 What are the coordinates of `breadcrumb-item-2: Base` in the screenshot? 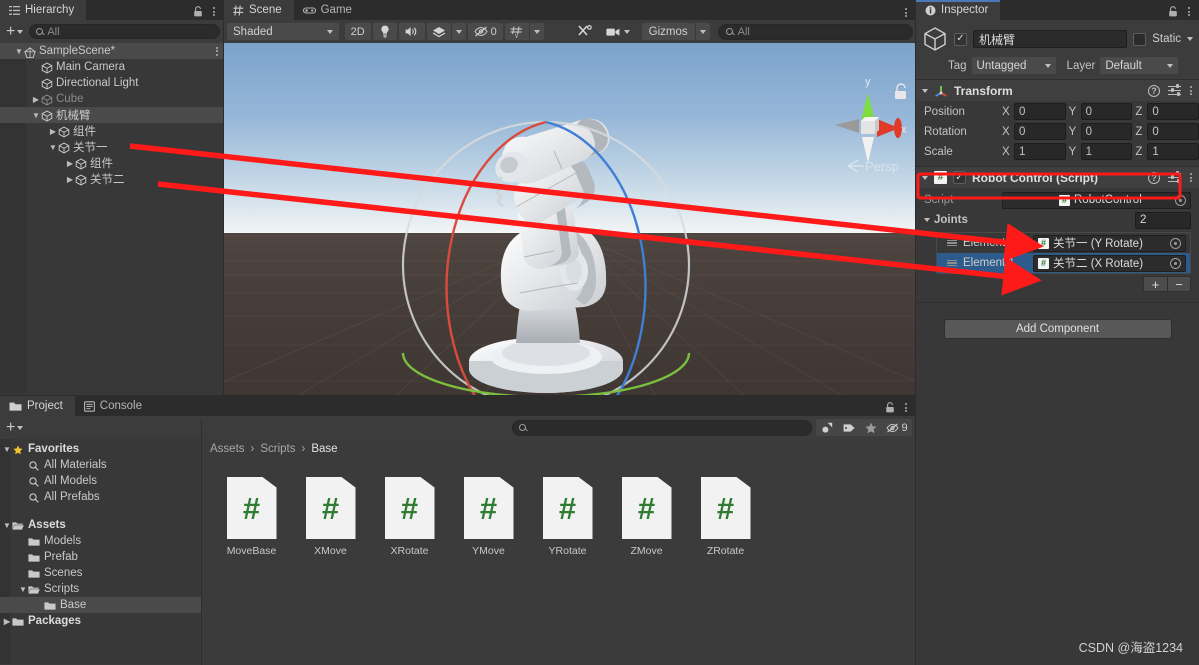 It's located at (324, 449).